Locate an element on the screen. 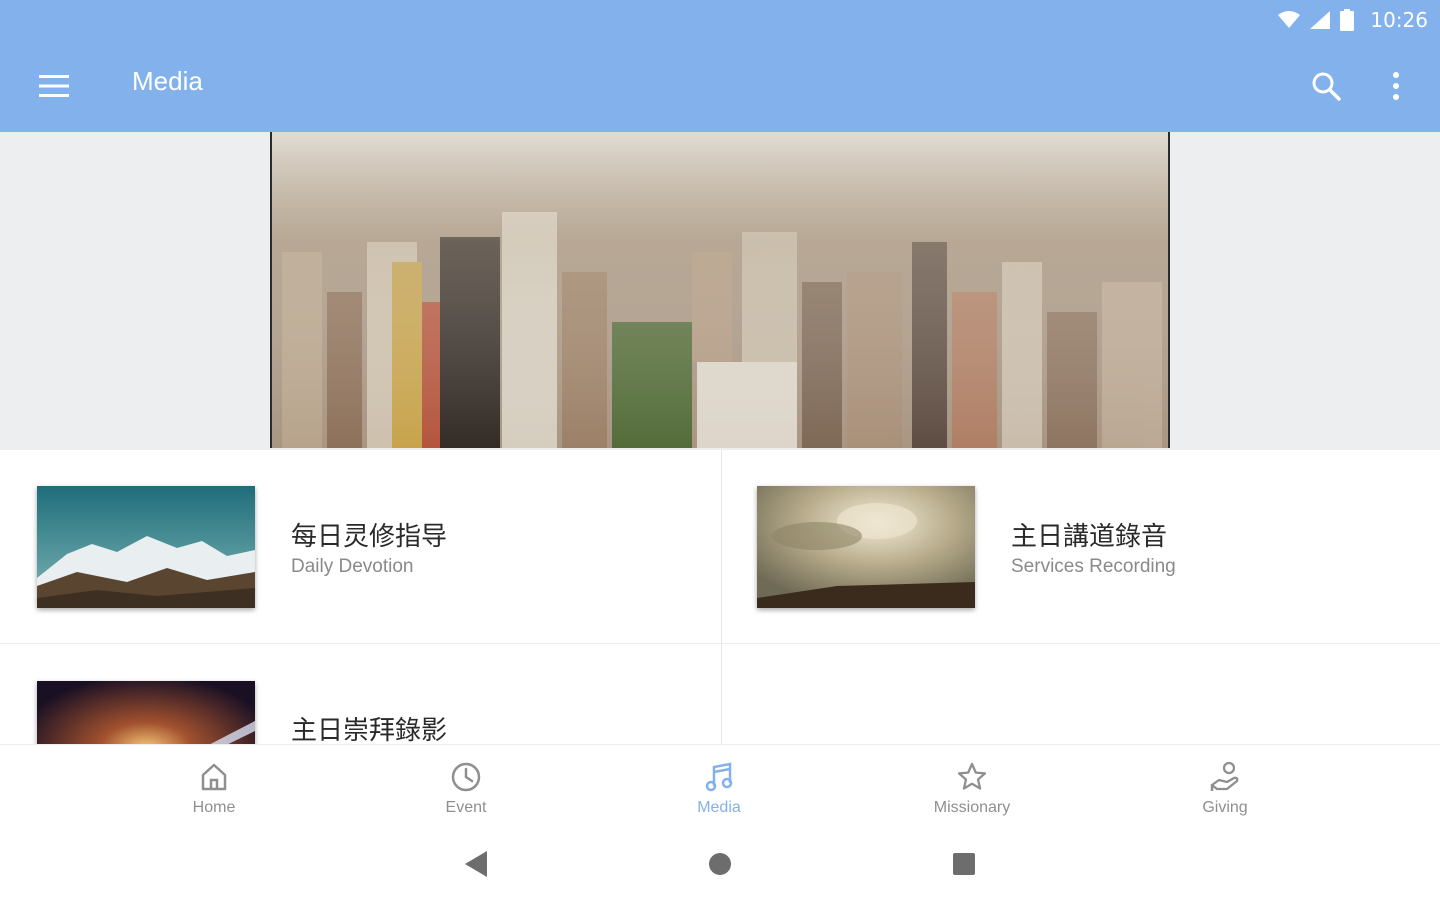  page-title: Media is located at coordinates (167, 81).